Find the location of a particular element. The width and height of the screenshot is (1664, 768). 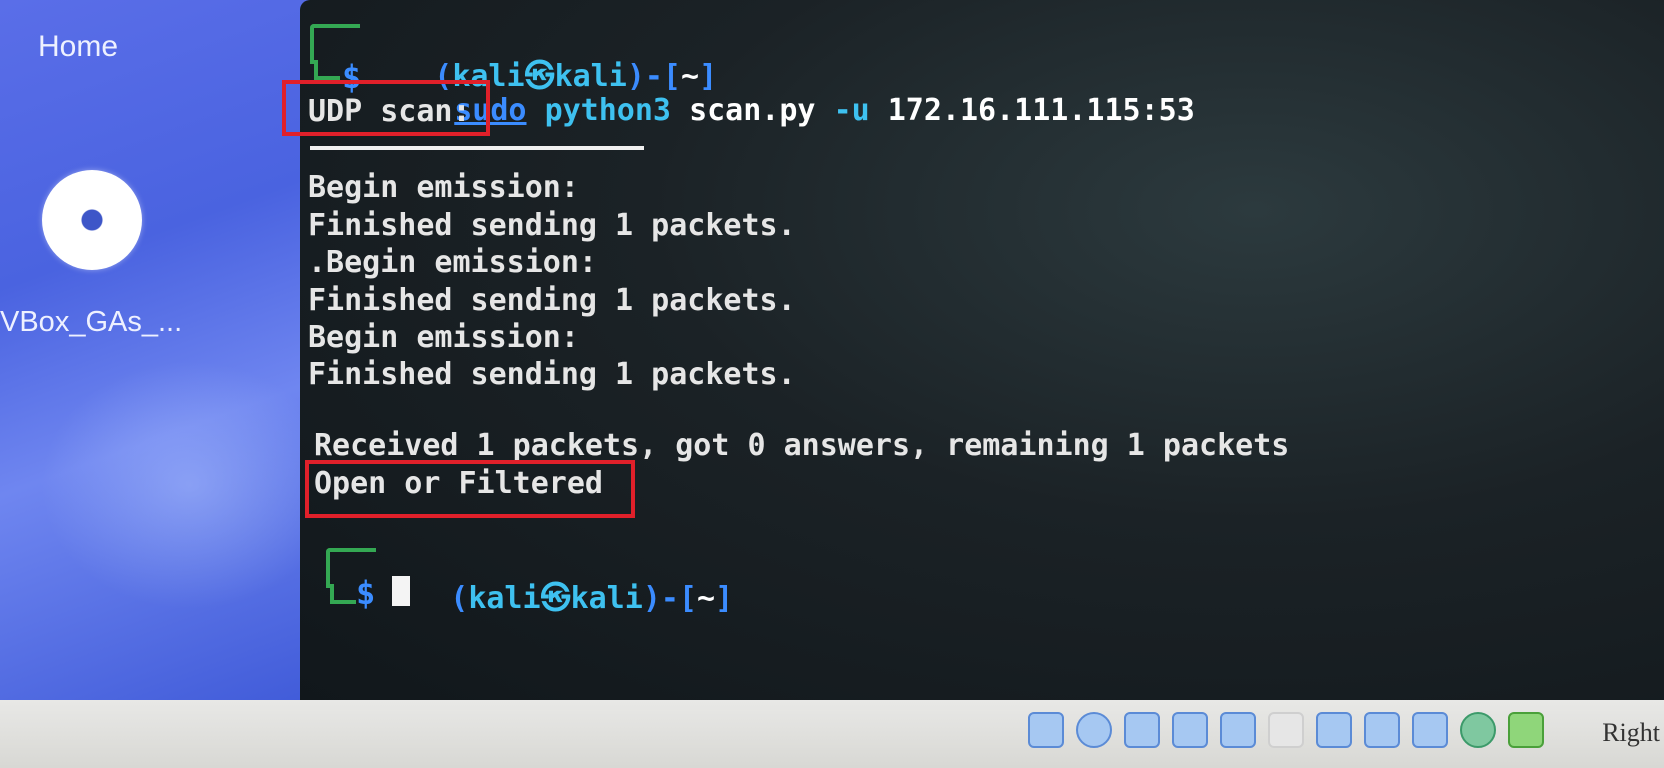

host-key-label: Right is located at coordinates (1631, 732).